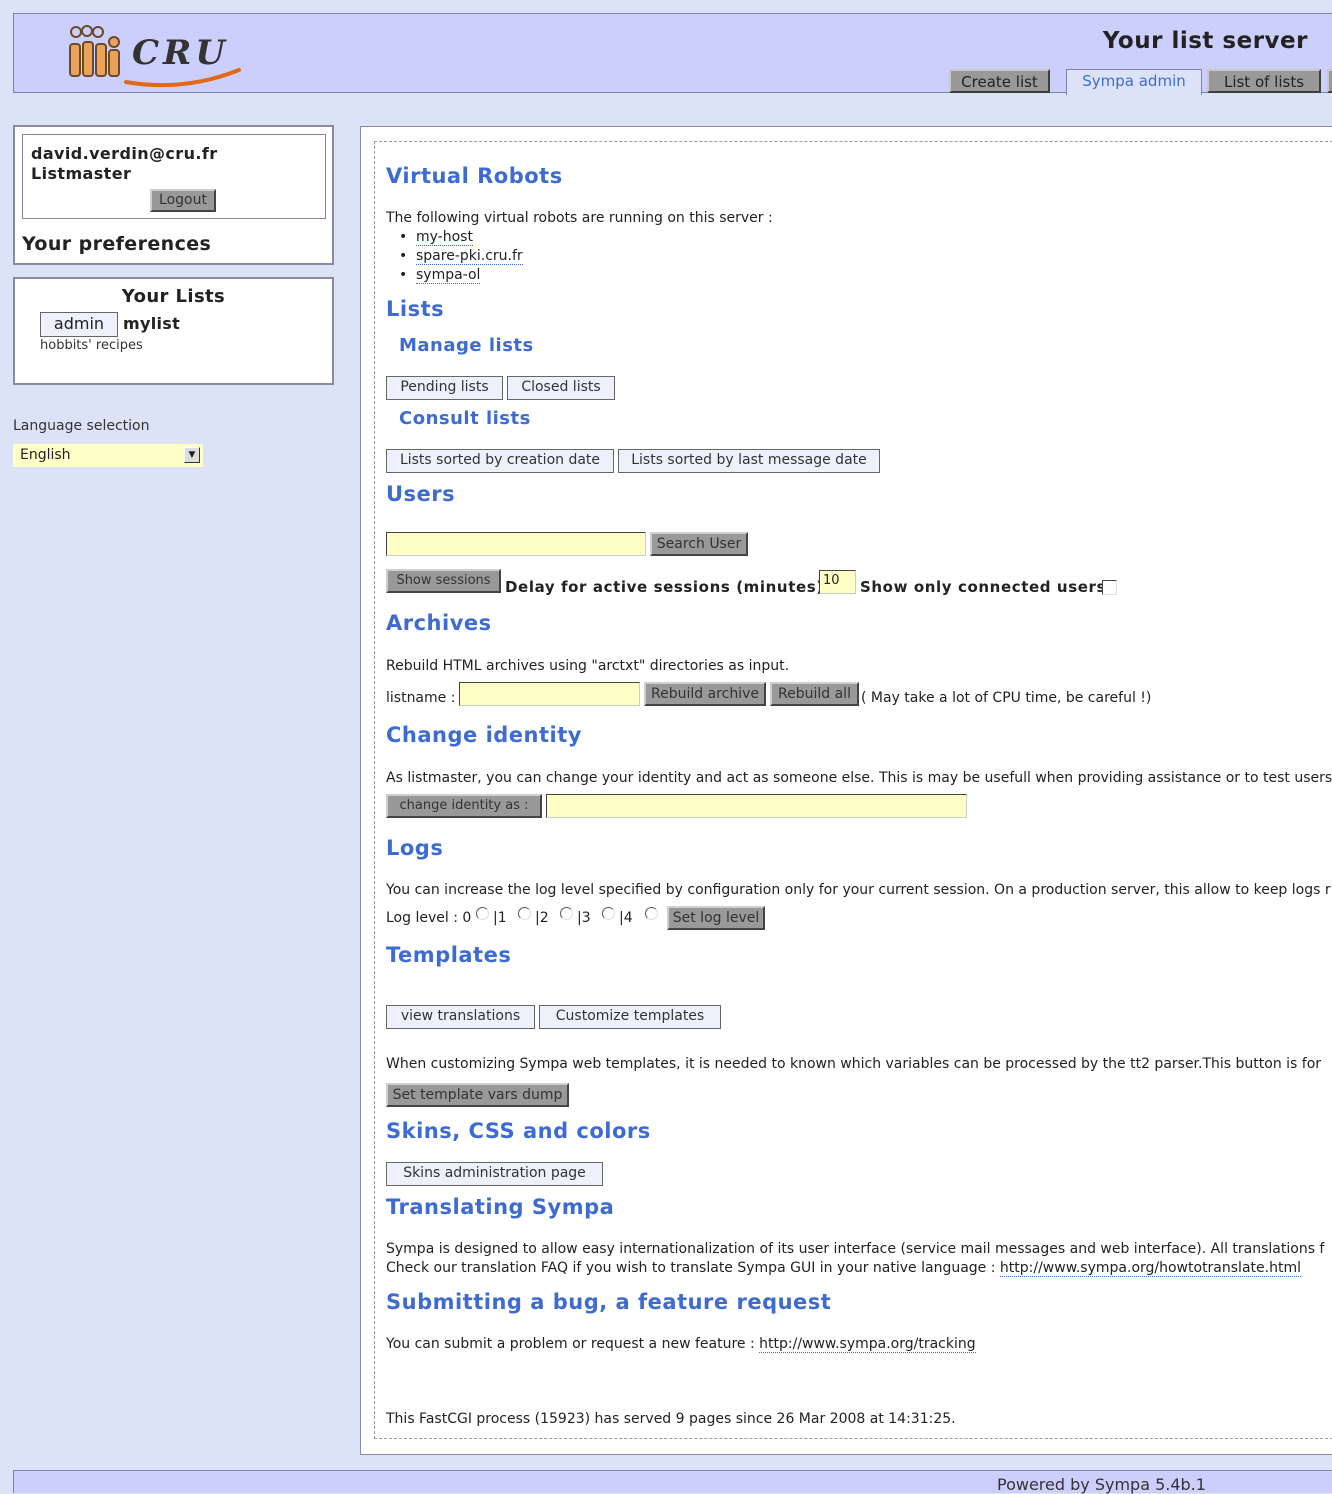 The width and height of the screenshot is (1332, 1494). Describe the element at coordinates (183, 200) in the screenshot. I see `logout-button: Logout` at that location.